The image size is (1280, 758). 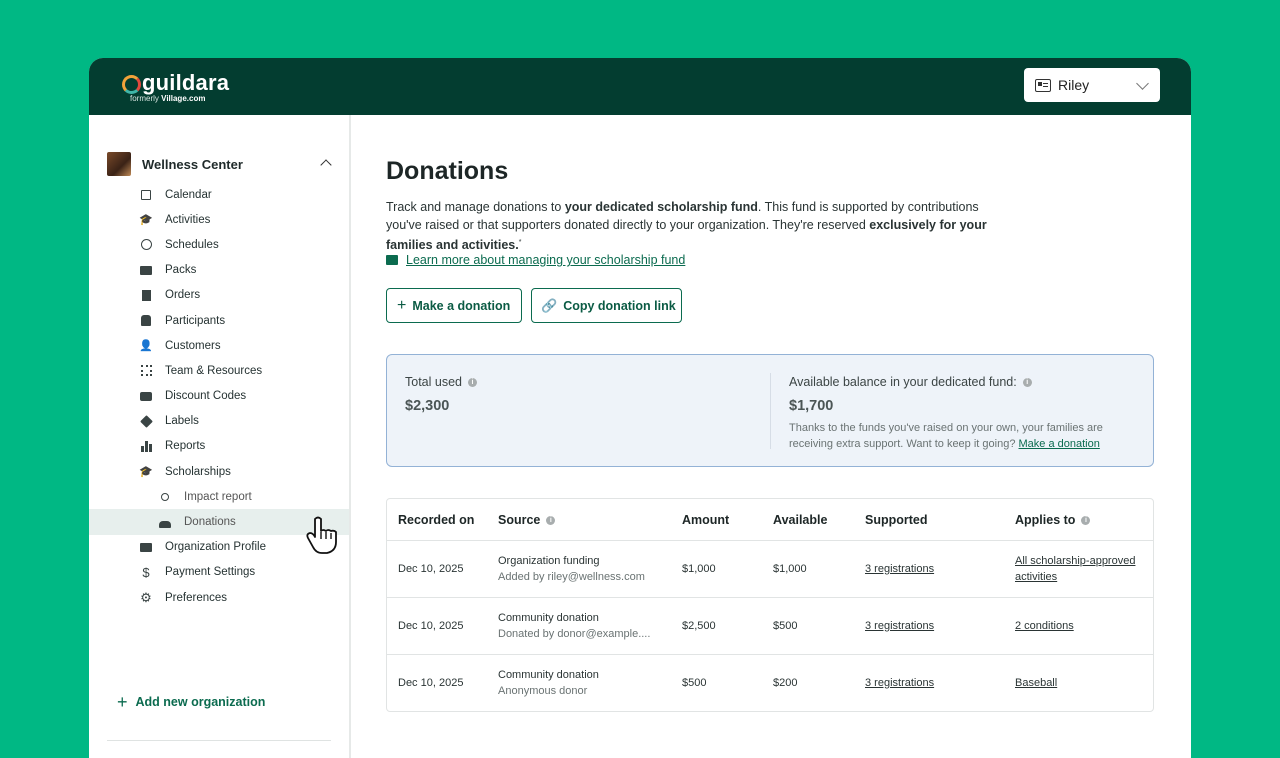 I want to click on column-header-applies-to: Applies to i, so click(x=1082, y=520).